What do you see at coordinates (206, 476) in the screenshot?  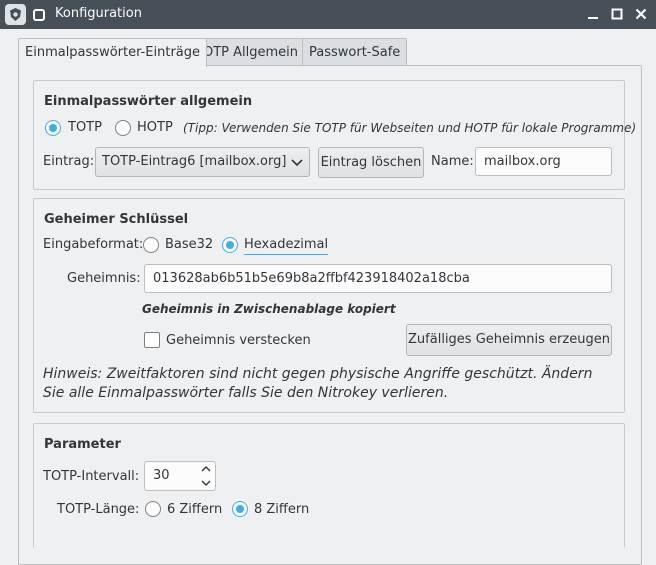 I see `spinbox-arrows` at bounding box center [206, 476].